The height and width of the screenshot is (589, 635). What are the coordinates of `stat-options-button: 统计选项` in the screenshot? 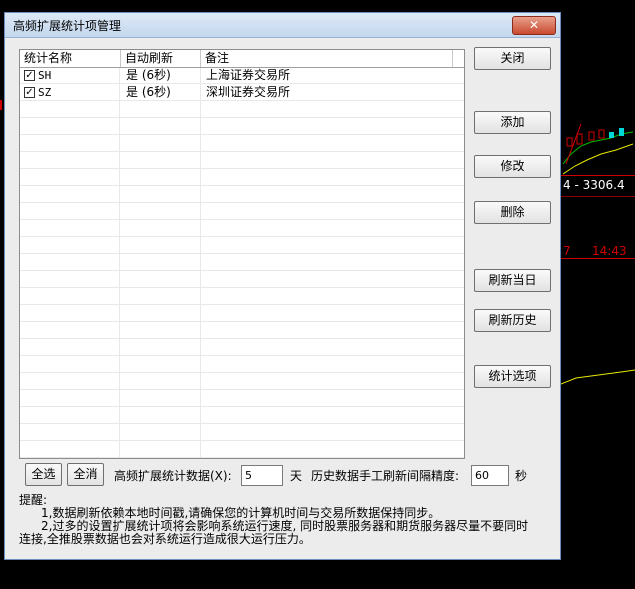 It's located at (512, 376).